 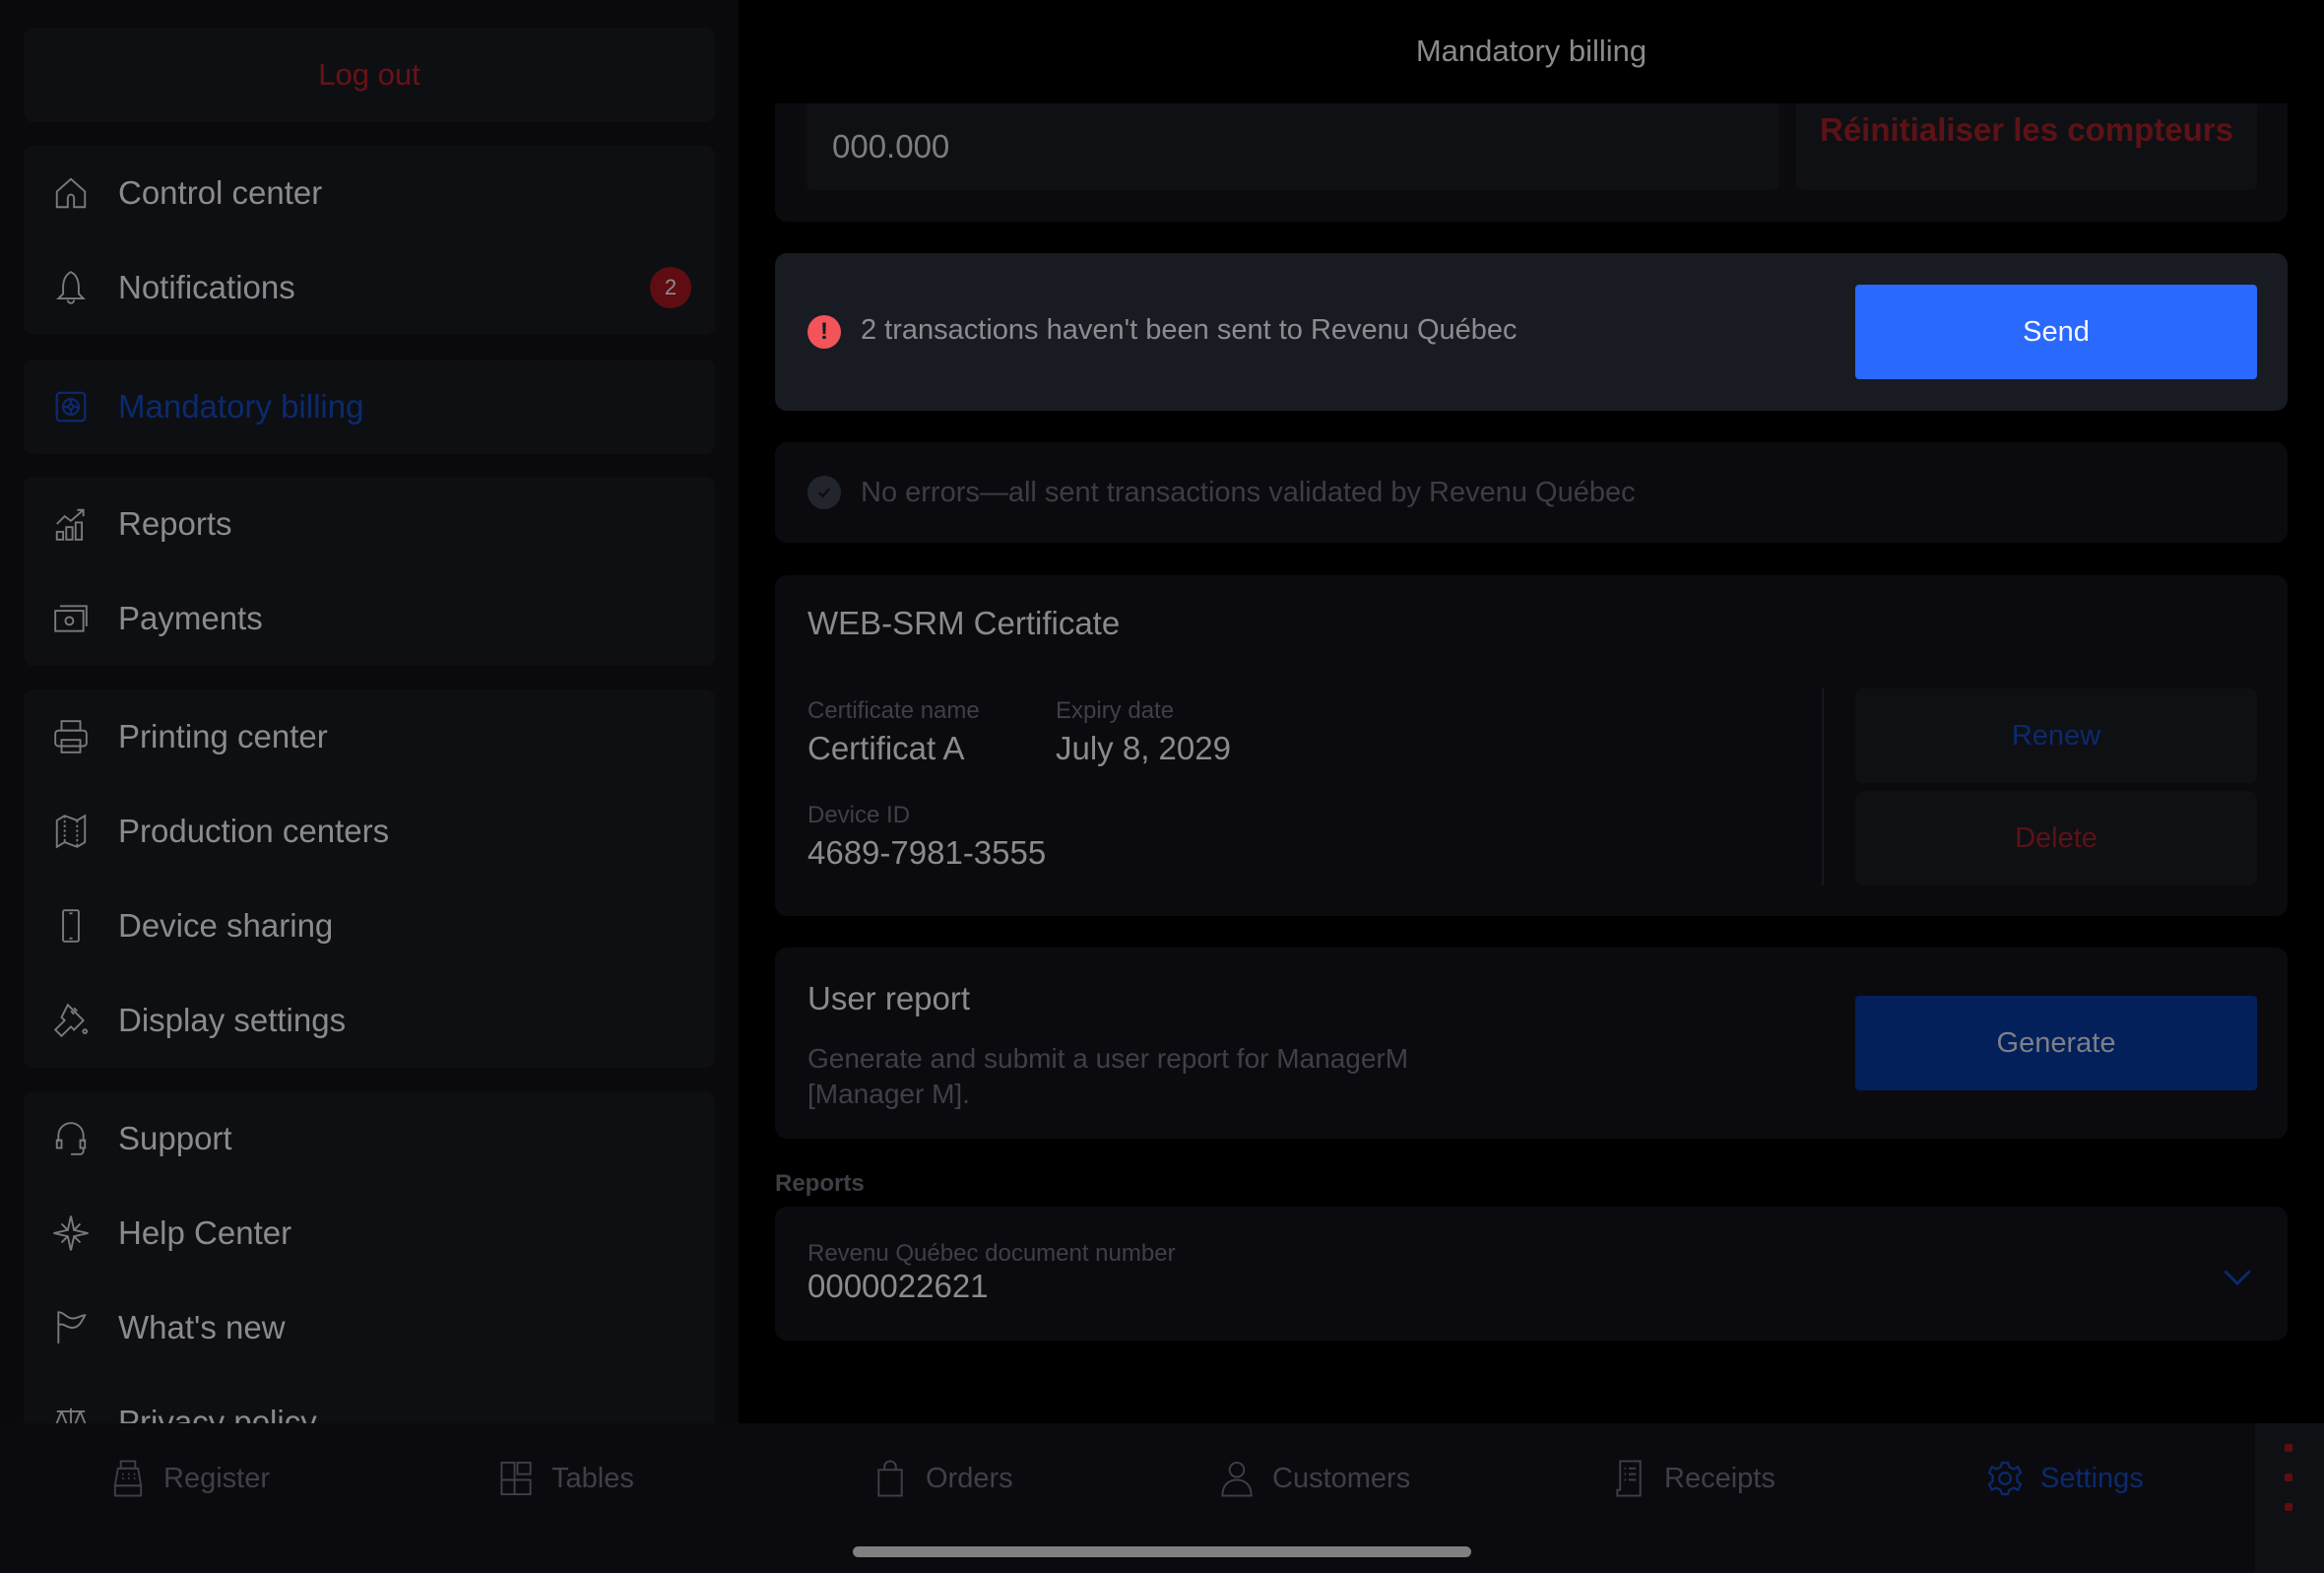 What do you see at coordinates (233, 1020) in the screenshot?
I see `sidebar-item-label: Display settings` at bounding box center [233, 1020].